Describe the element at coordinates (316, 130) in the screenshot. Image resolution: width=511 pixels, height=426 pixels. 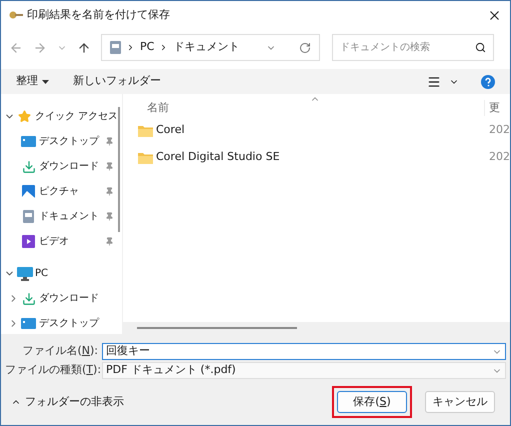
I see `file-row: Corel 202` at that location.